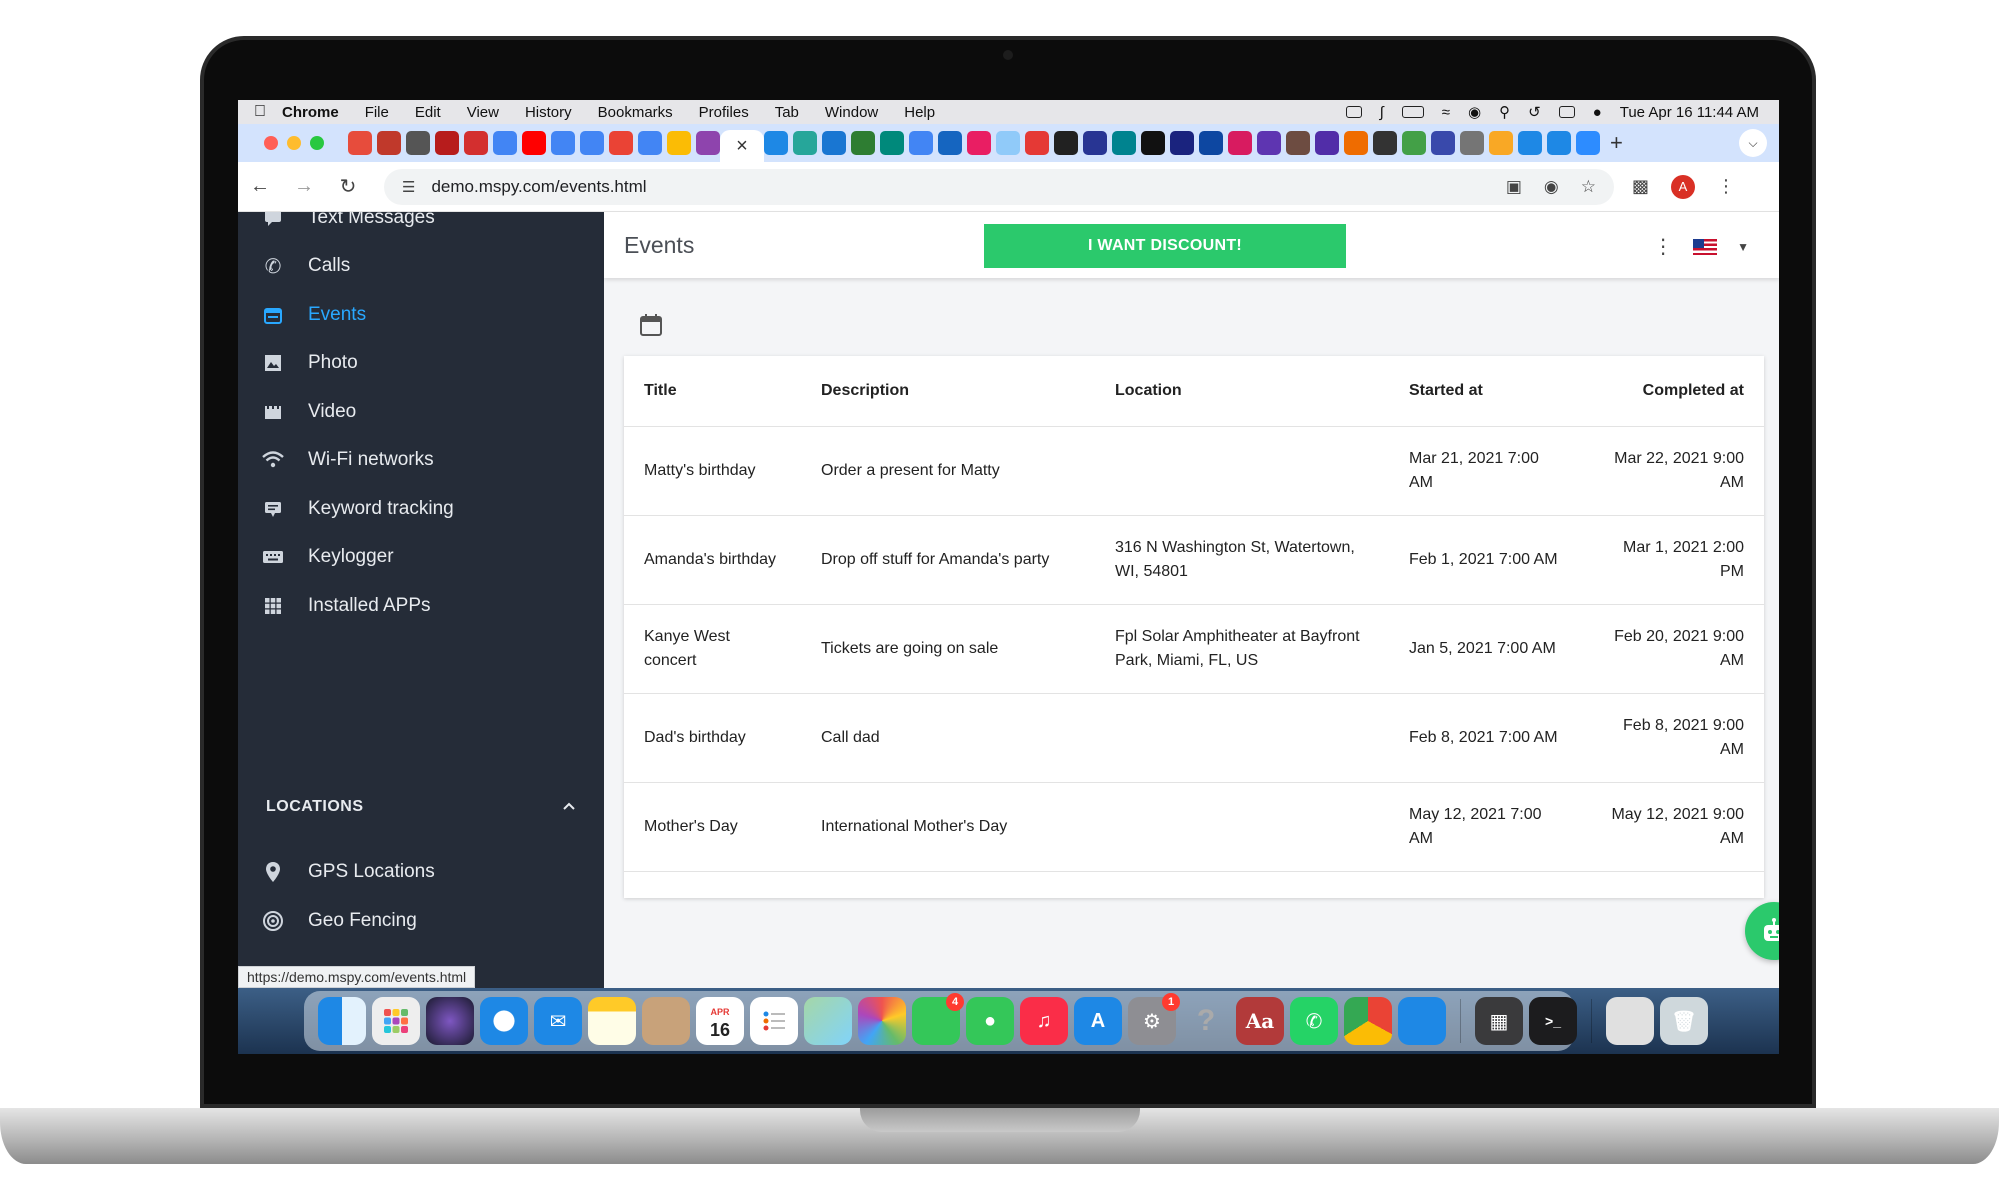  I want to click on column-header-title: Title, so click(712, 391).